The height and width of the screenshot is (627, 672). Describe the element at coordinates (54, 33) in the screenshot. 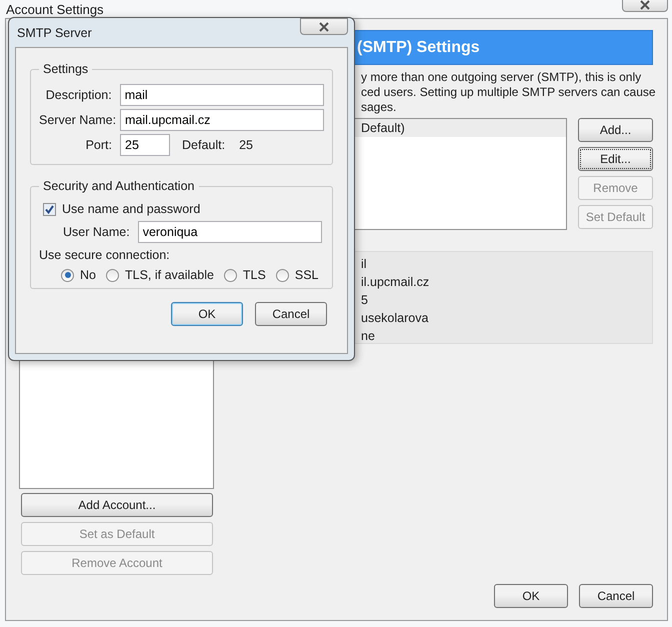

I see `dialog-title: SMTP Server` at that location.